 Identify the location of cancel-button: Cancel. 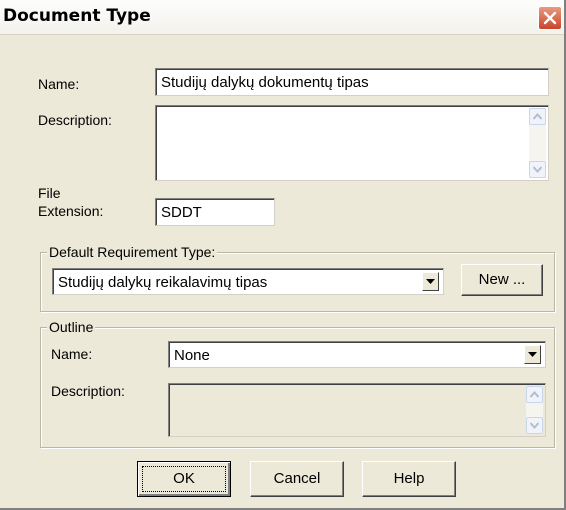
(297, 479).